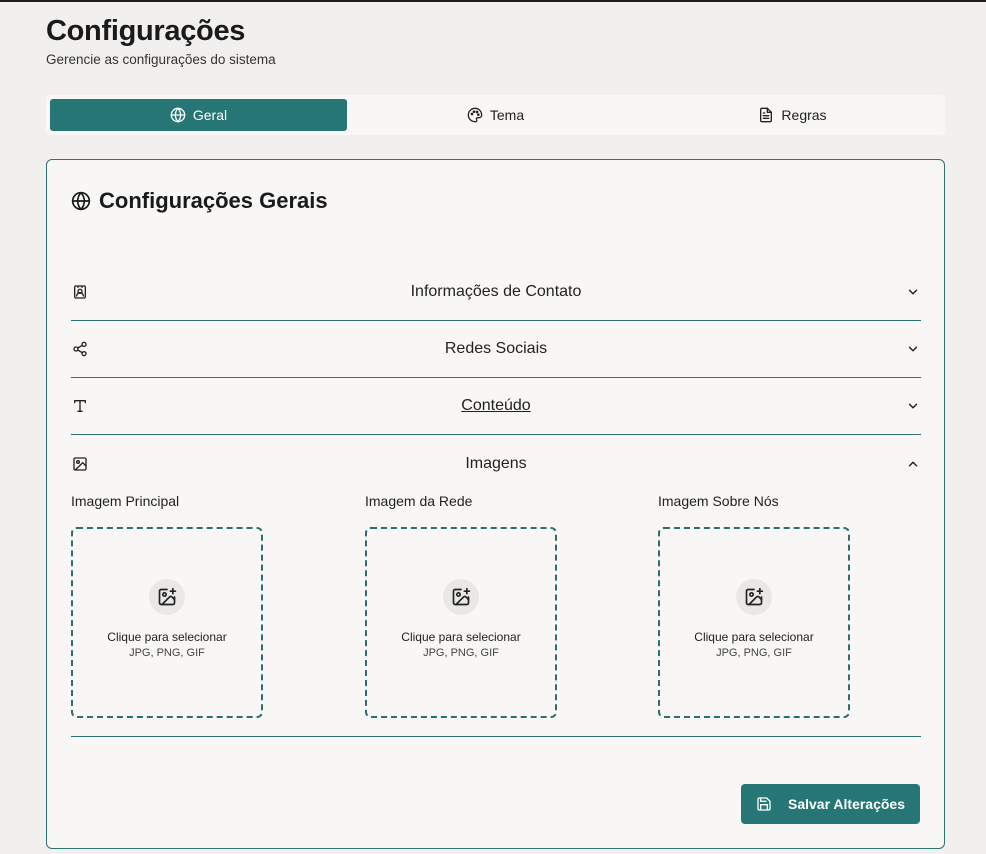  Describe the element at coordinates (125, 501) in the screenshot. I see `uploader-label: Imagem Principal` at that location.